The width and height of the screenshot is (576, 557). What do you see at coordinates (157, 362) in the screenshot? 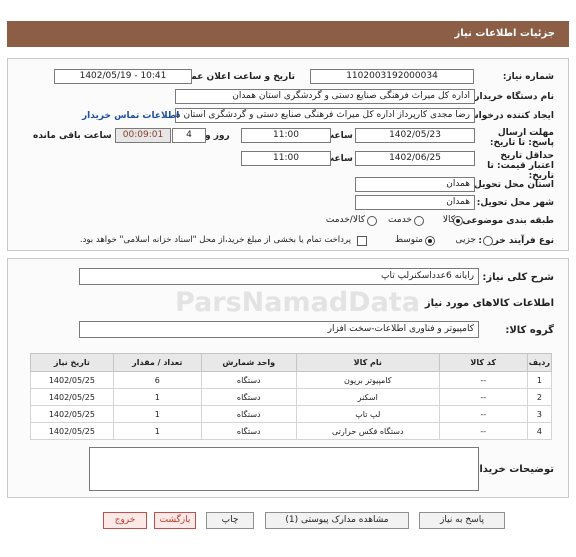
I see `col-qty: تعداد / مقدار` at bounding box center [157, 362].